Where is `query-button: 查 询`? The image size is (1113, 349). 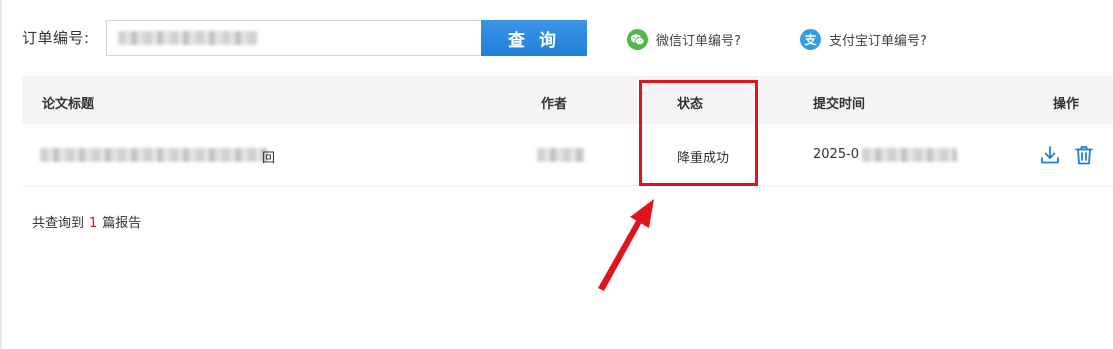
query-button: 查 询 is located at coordinates (534, 38).